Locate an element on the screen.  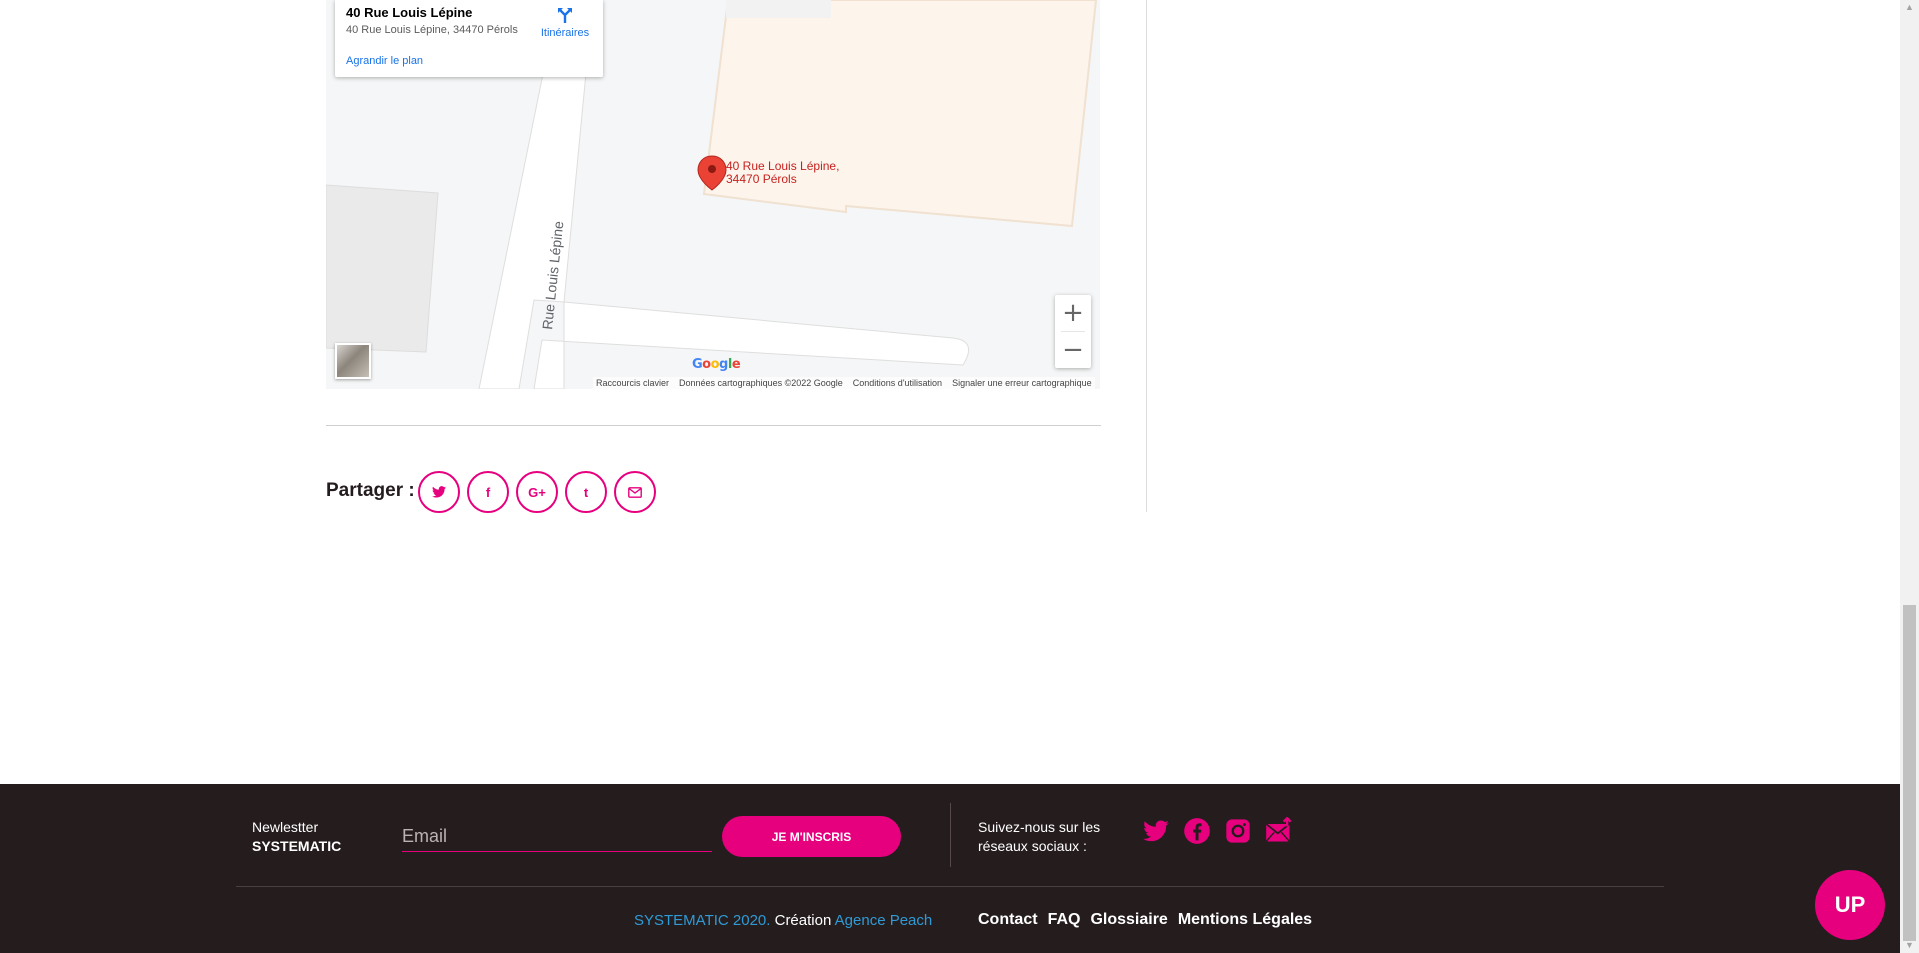
facebook-icon is located at coordinates (1197, 831).